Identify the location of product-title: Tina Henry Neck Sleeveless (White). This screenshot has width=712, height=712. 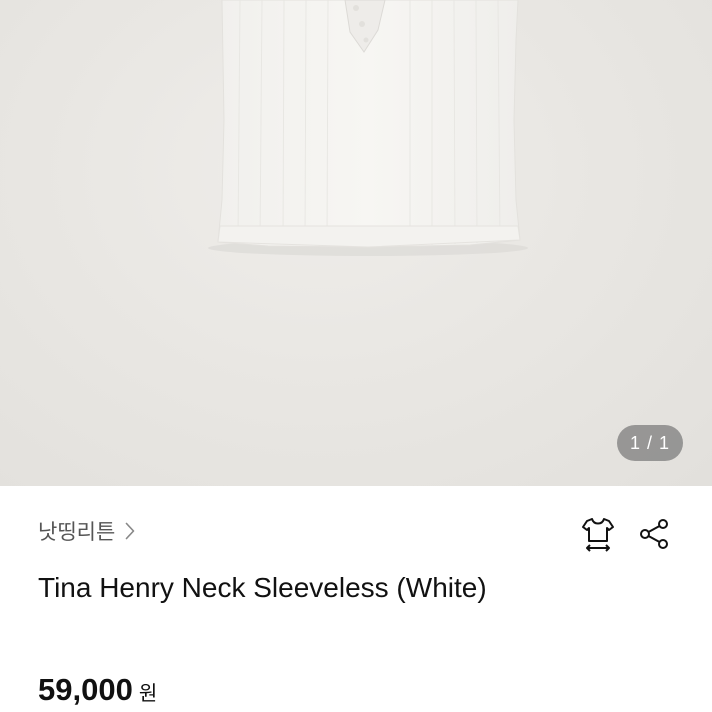
(262, 587).